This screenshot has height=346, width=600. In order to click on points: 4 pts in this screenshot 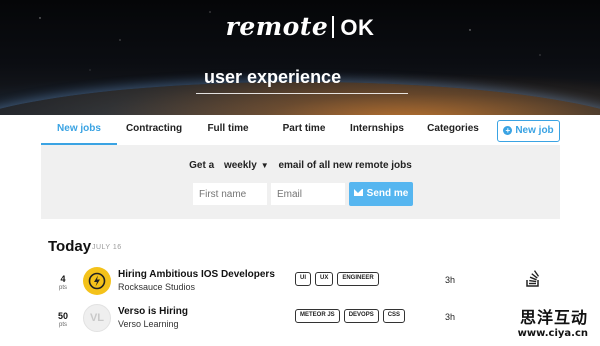, I will do `click(63, 282)`.